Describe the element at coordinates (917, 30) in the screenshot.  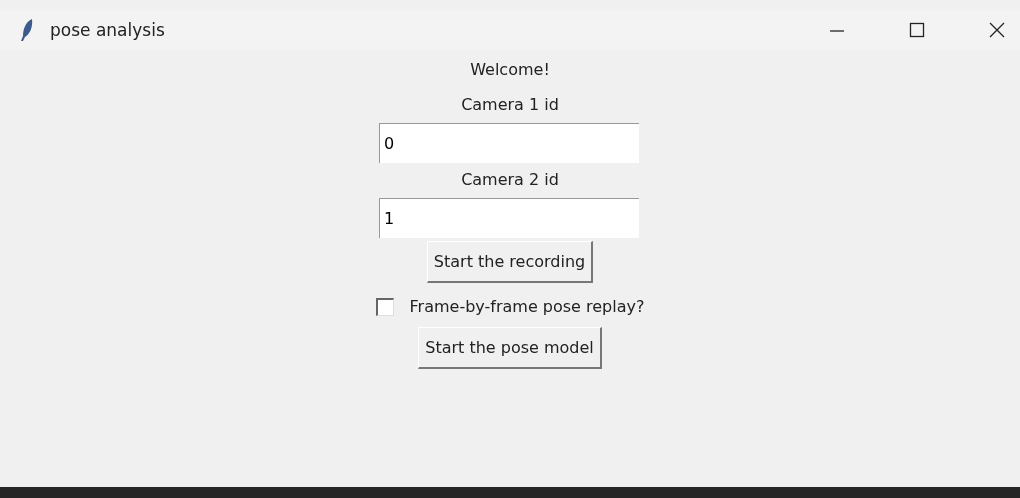
I see `maximize-icon` at that location.